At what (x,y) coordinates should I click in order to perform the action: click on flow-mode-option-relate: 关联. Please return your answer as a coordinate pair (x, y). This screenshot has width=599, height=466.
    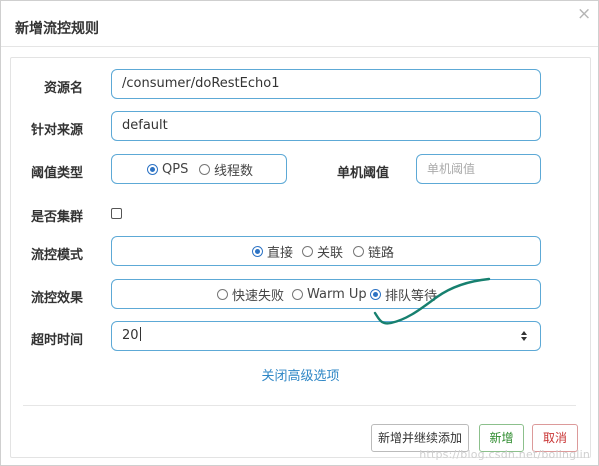
    Looking at the image, I should click on (322, 251).